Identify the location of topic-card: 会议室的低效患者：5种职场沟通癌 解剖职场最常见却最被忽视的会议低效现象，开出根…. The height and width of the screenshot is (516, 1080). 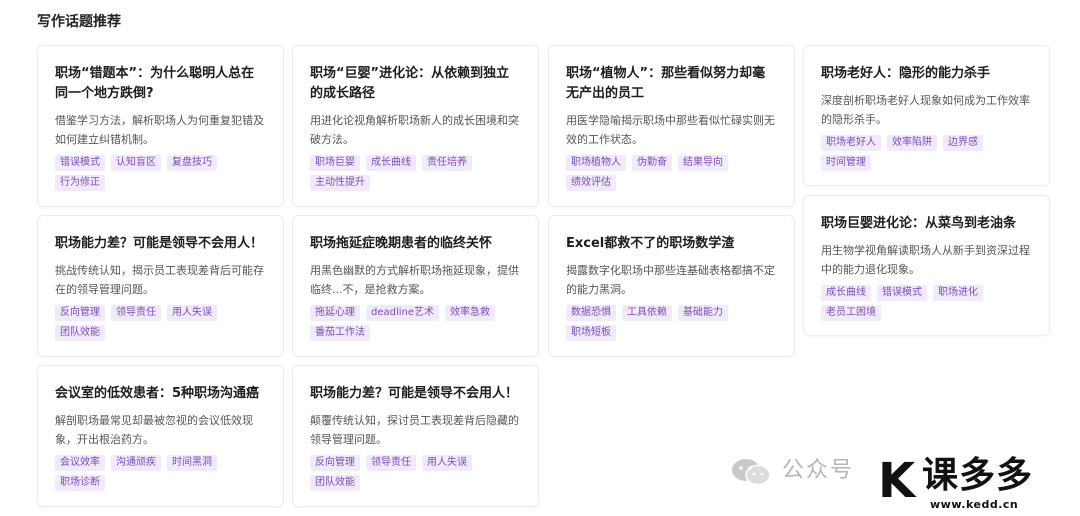
(160, 436).